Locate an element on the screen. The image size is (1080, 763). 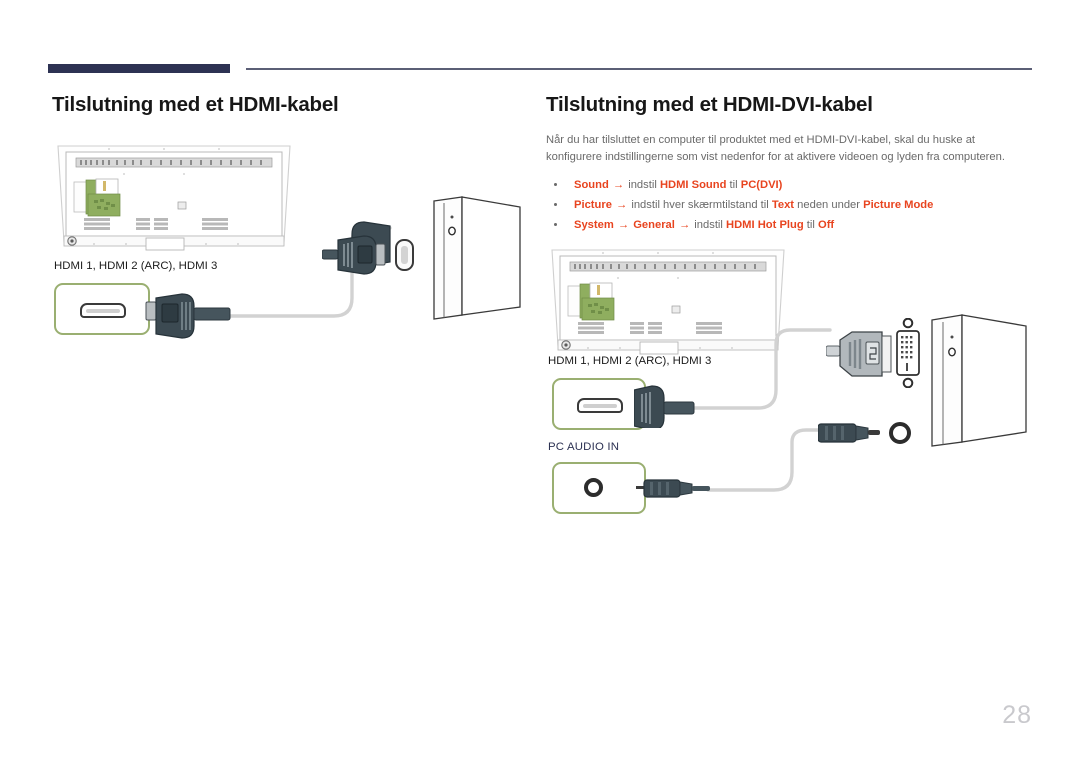
bullet-text-part: System is located at coordinates (594, 225).